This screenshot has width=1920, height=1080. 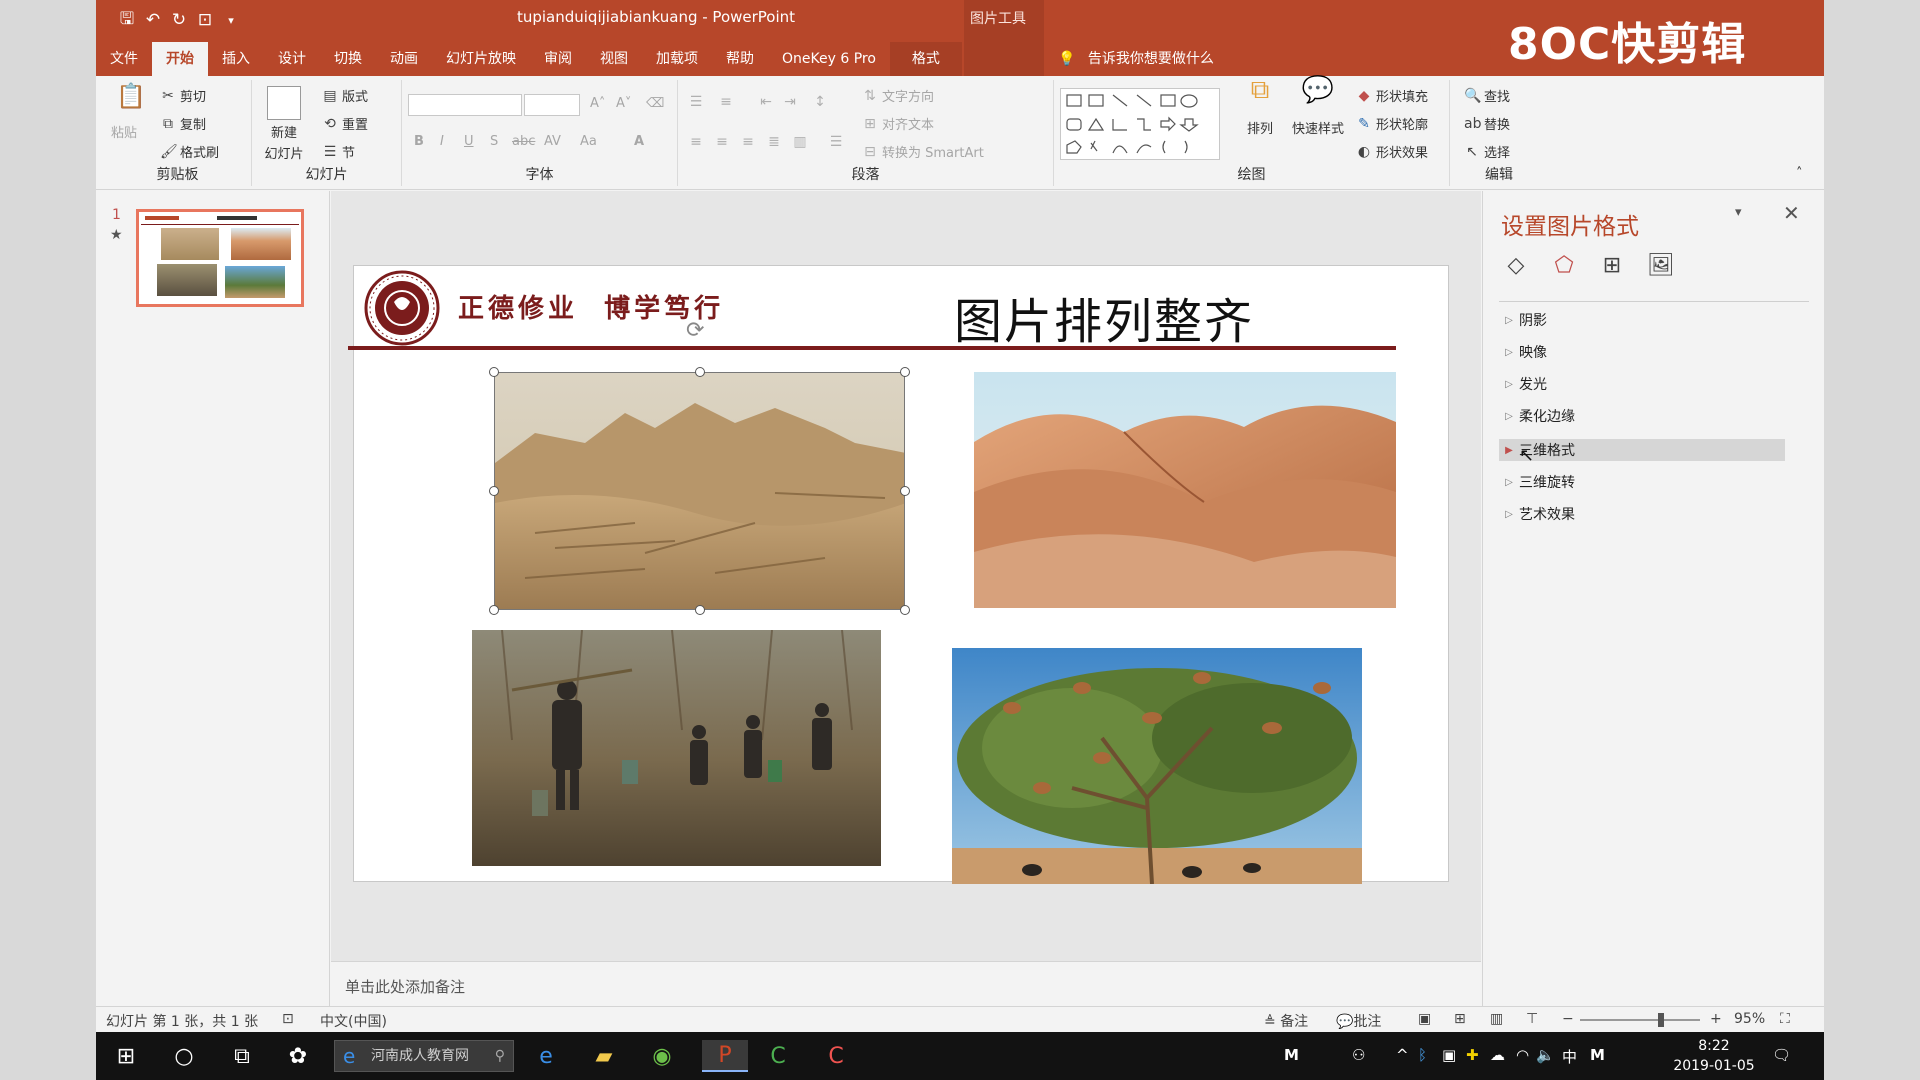 What do you see at coordinates (481, 59) in the screenshot?
I see `tab-slideshow: 幻灯片放映` at bounding box center [481, 59].